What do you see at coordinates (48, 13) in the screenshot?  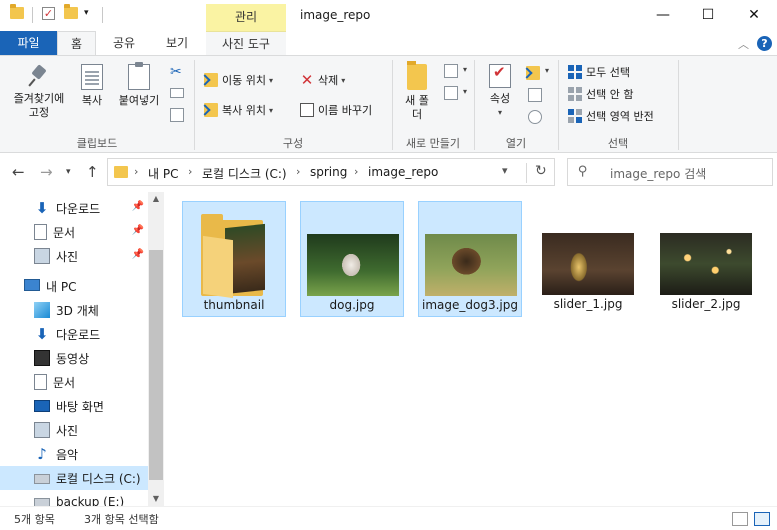 I see `properties-icon: ✓` at bounding box center [48, 13].